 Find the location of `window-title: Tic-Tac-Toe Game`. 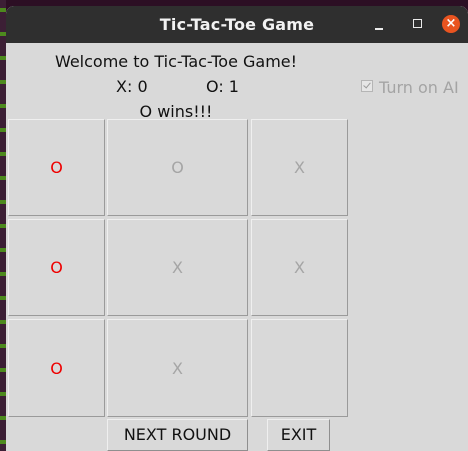

window-title: Tic-Tac-Toe Game is located at coordinates (237, 24).